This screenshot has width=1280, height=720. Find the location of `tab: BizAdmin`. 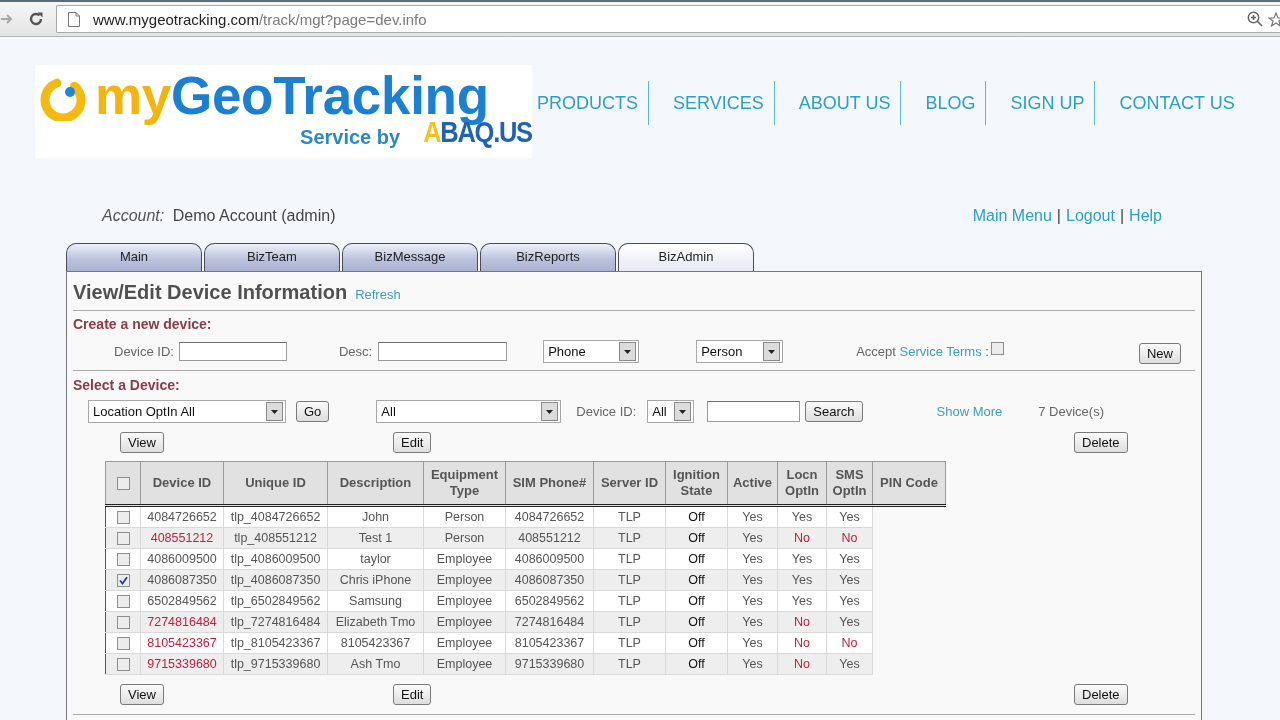

tab: BizAdmin is located at coordinates (686, 257).